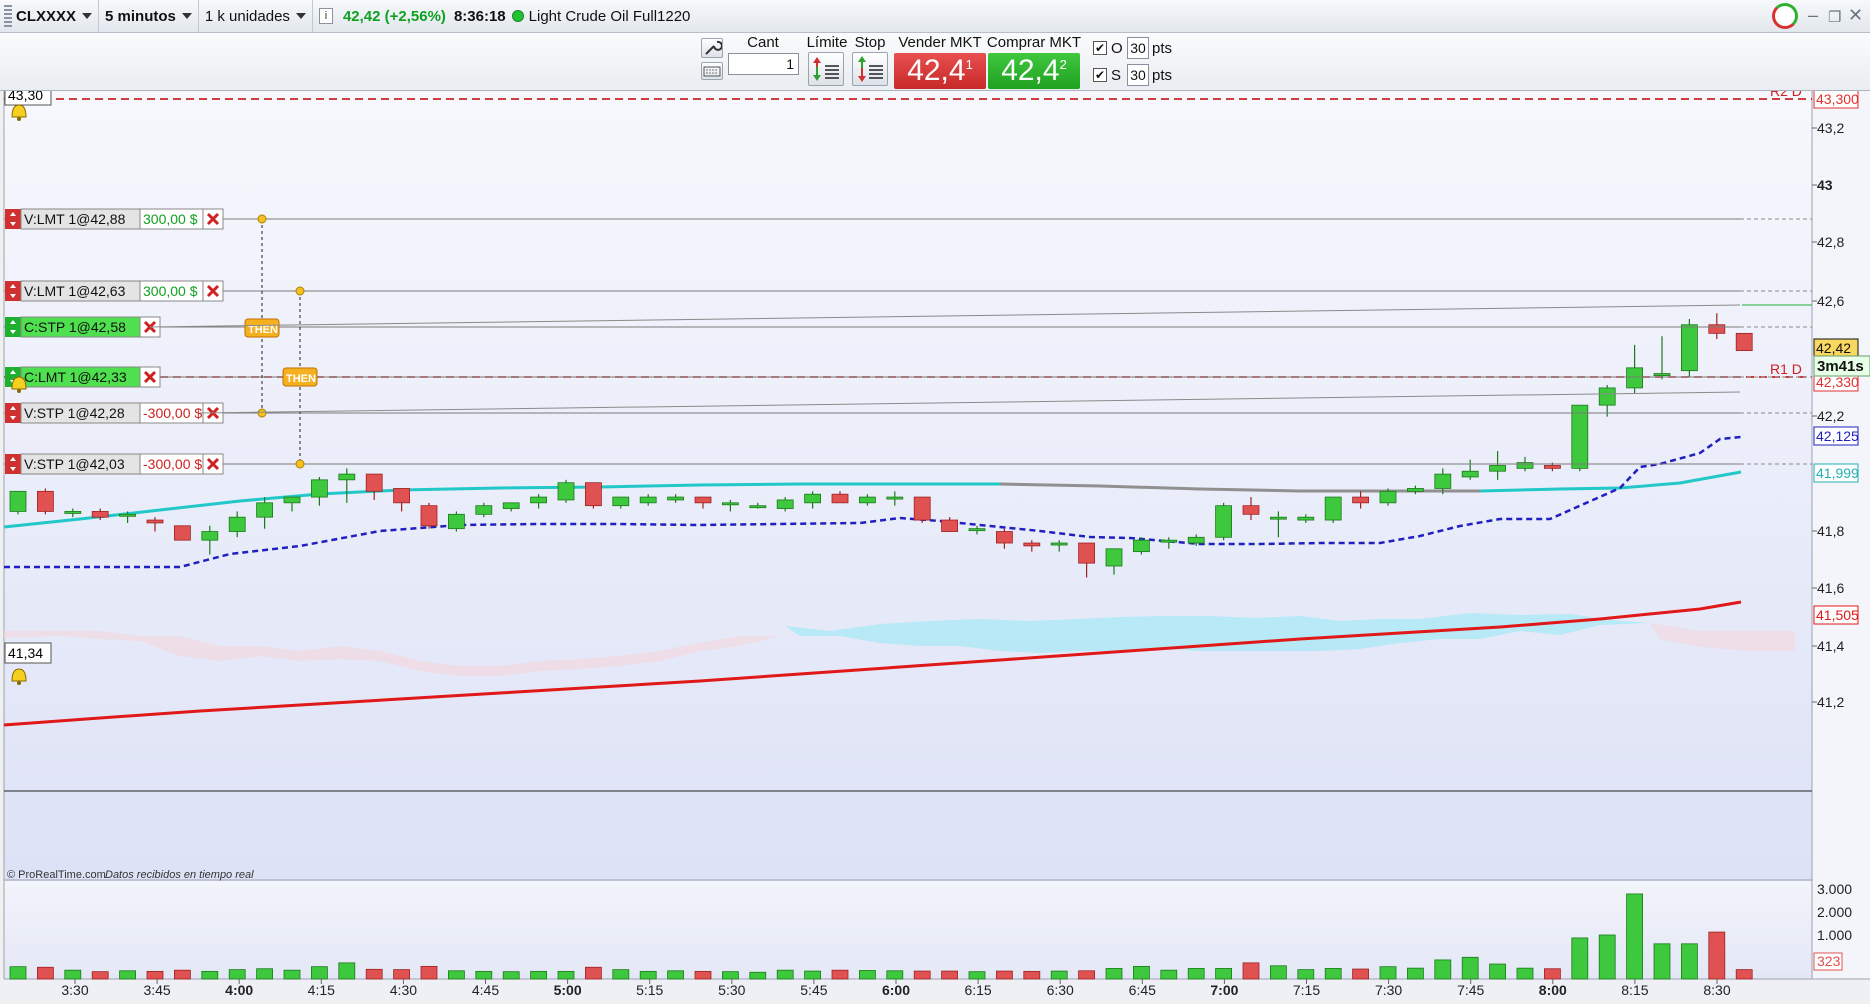 This screenshot has width=1870, height=1004. Describe the element at coordinates (826, 69) in the screenshot. I see `limit-order-button` at that location.